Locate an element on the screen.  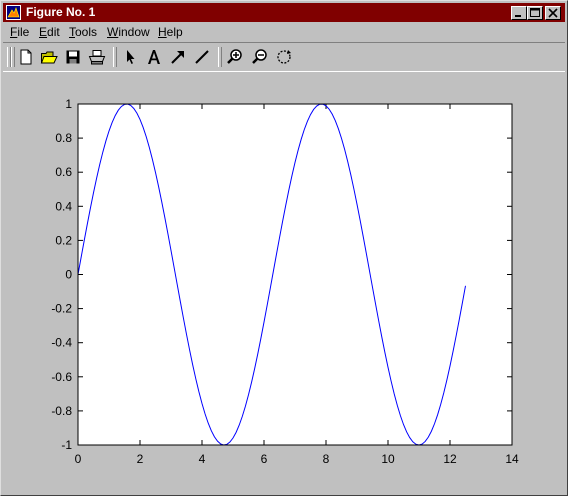
insert-line-button is located at coordinates (202, 57).